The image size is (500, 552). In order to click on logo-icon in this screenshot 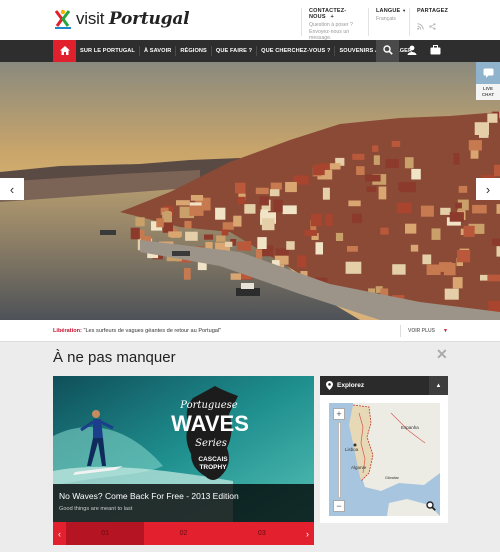, I will do `click(63, 19)`.